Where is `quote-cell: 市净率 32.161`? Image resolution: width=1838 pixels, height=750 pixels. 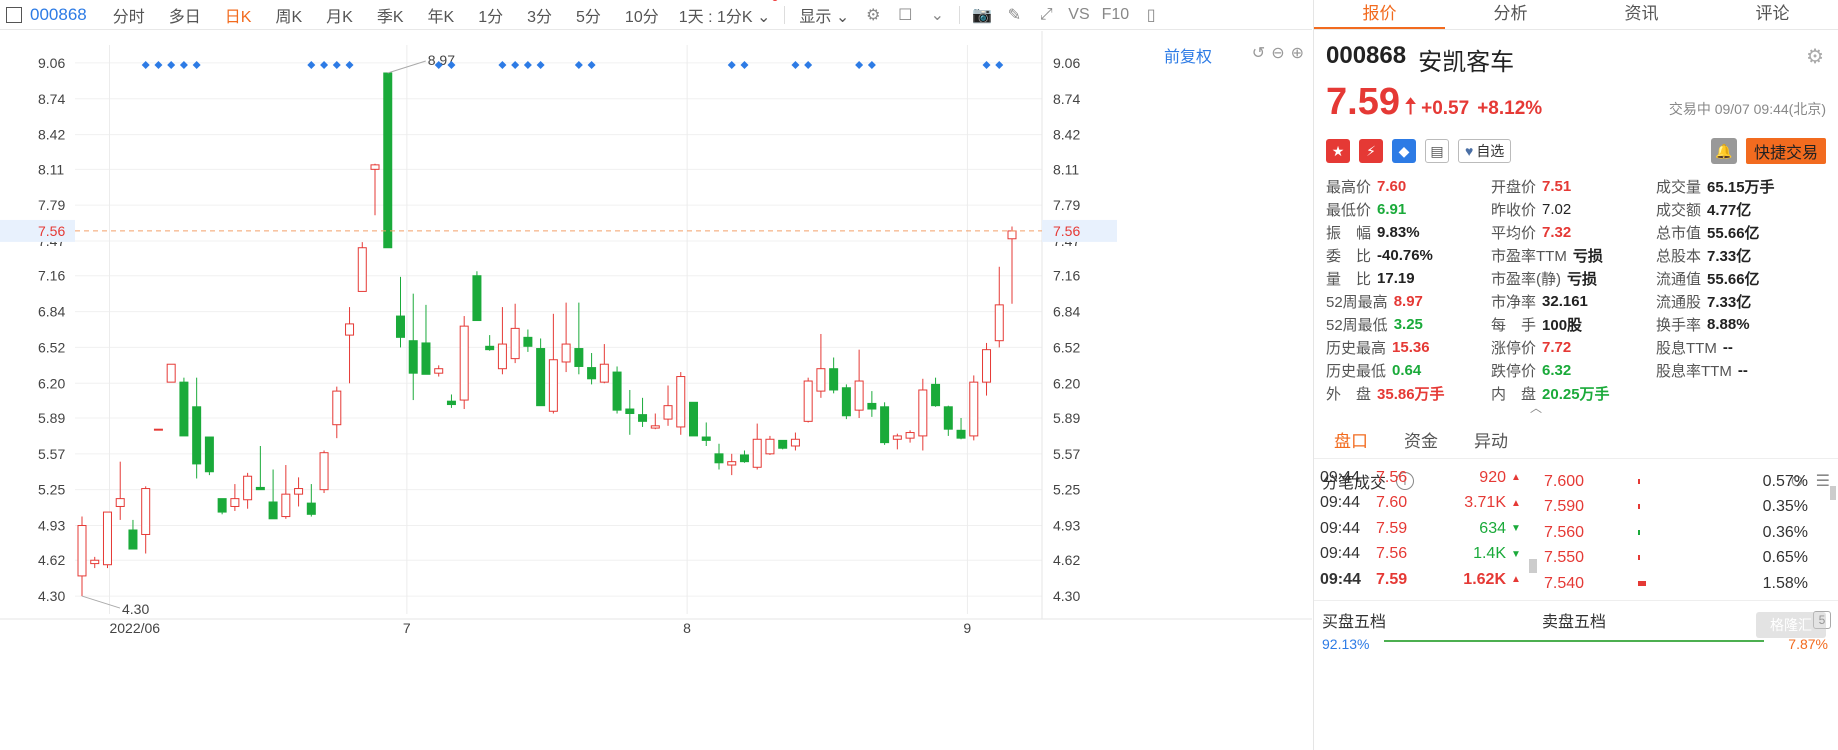 quote-cell: 市净率 32.161 is located at coordinates (1573, 301).